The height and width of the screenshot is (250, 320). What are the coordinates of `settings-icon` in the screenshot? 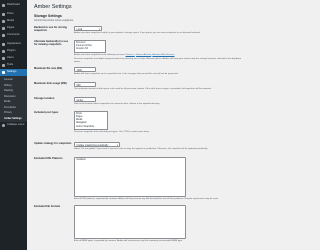 It's located at (3, 72).